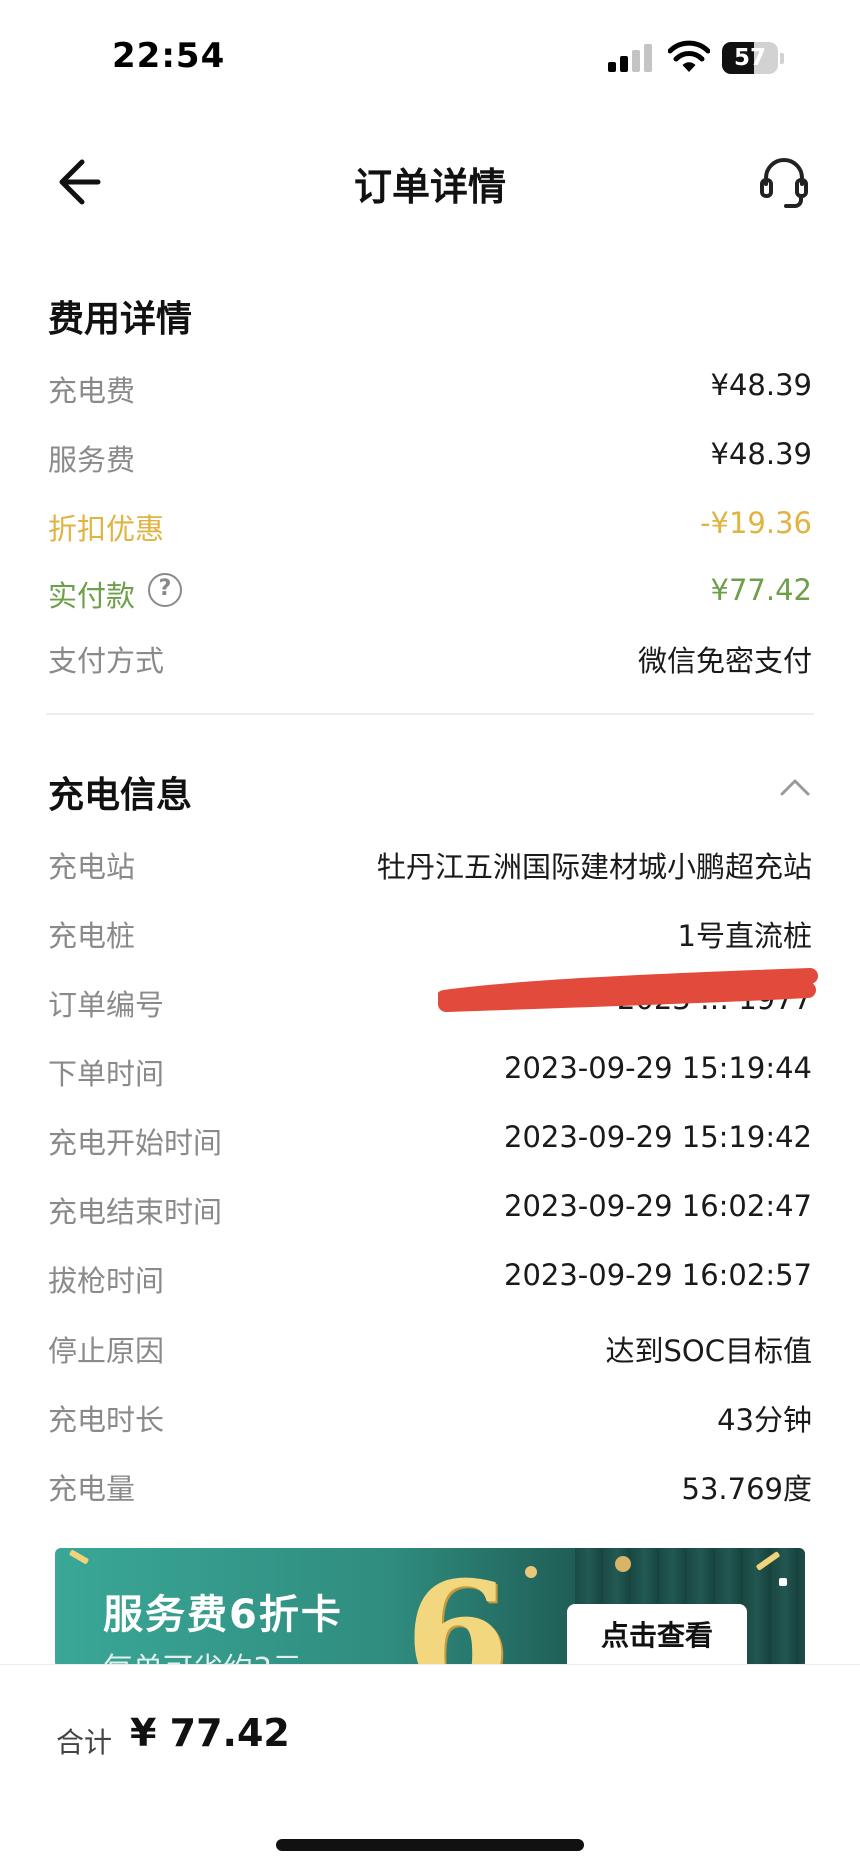  I want to click on help-icon: ?, so click(165, 590).